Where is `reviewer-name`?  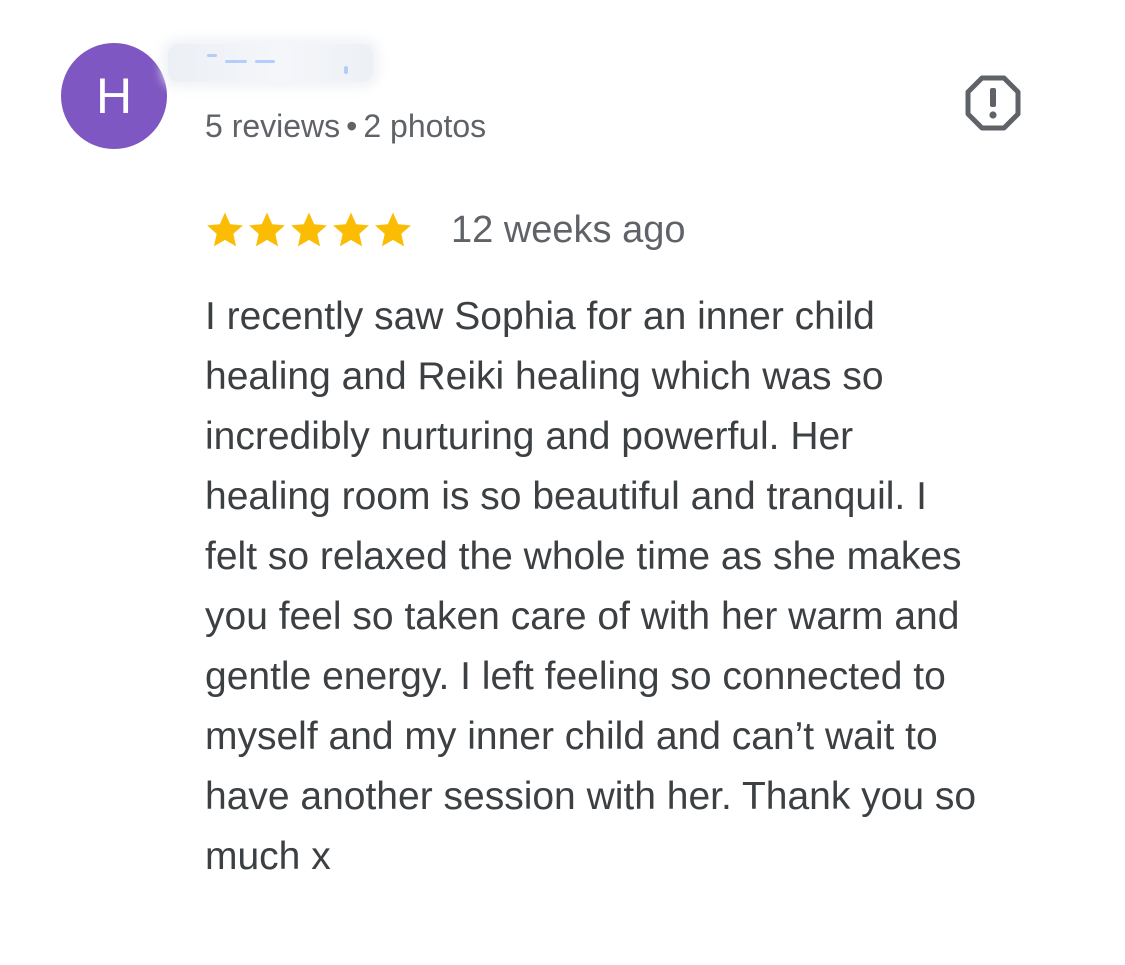
reviewer-name is located at coordinates (270, 63).